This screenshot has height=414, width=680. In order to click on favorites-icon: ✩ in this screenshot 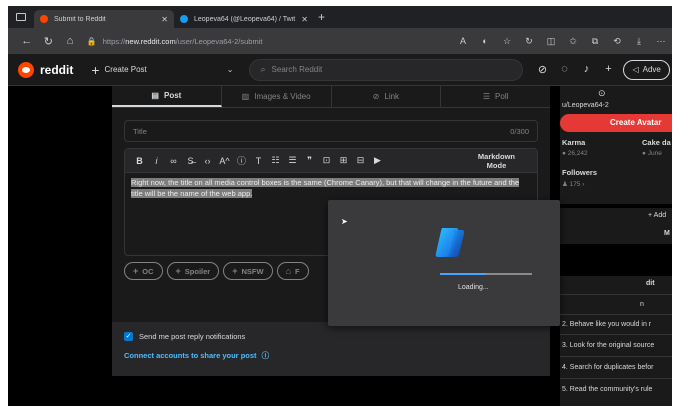, I will do `click(573, 41)`.